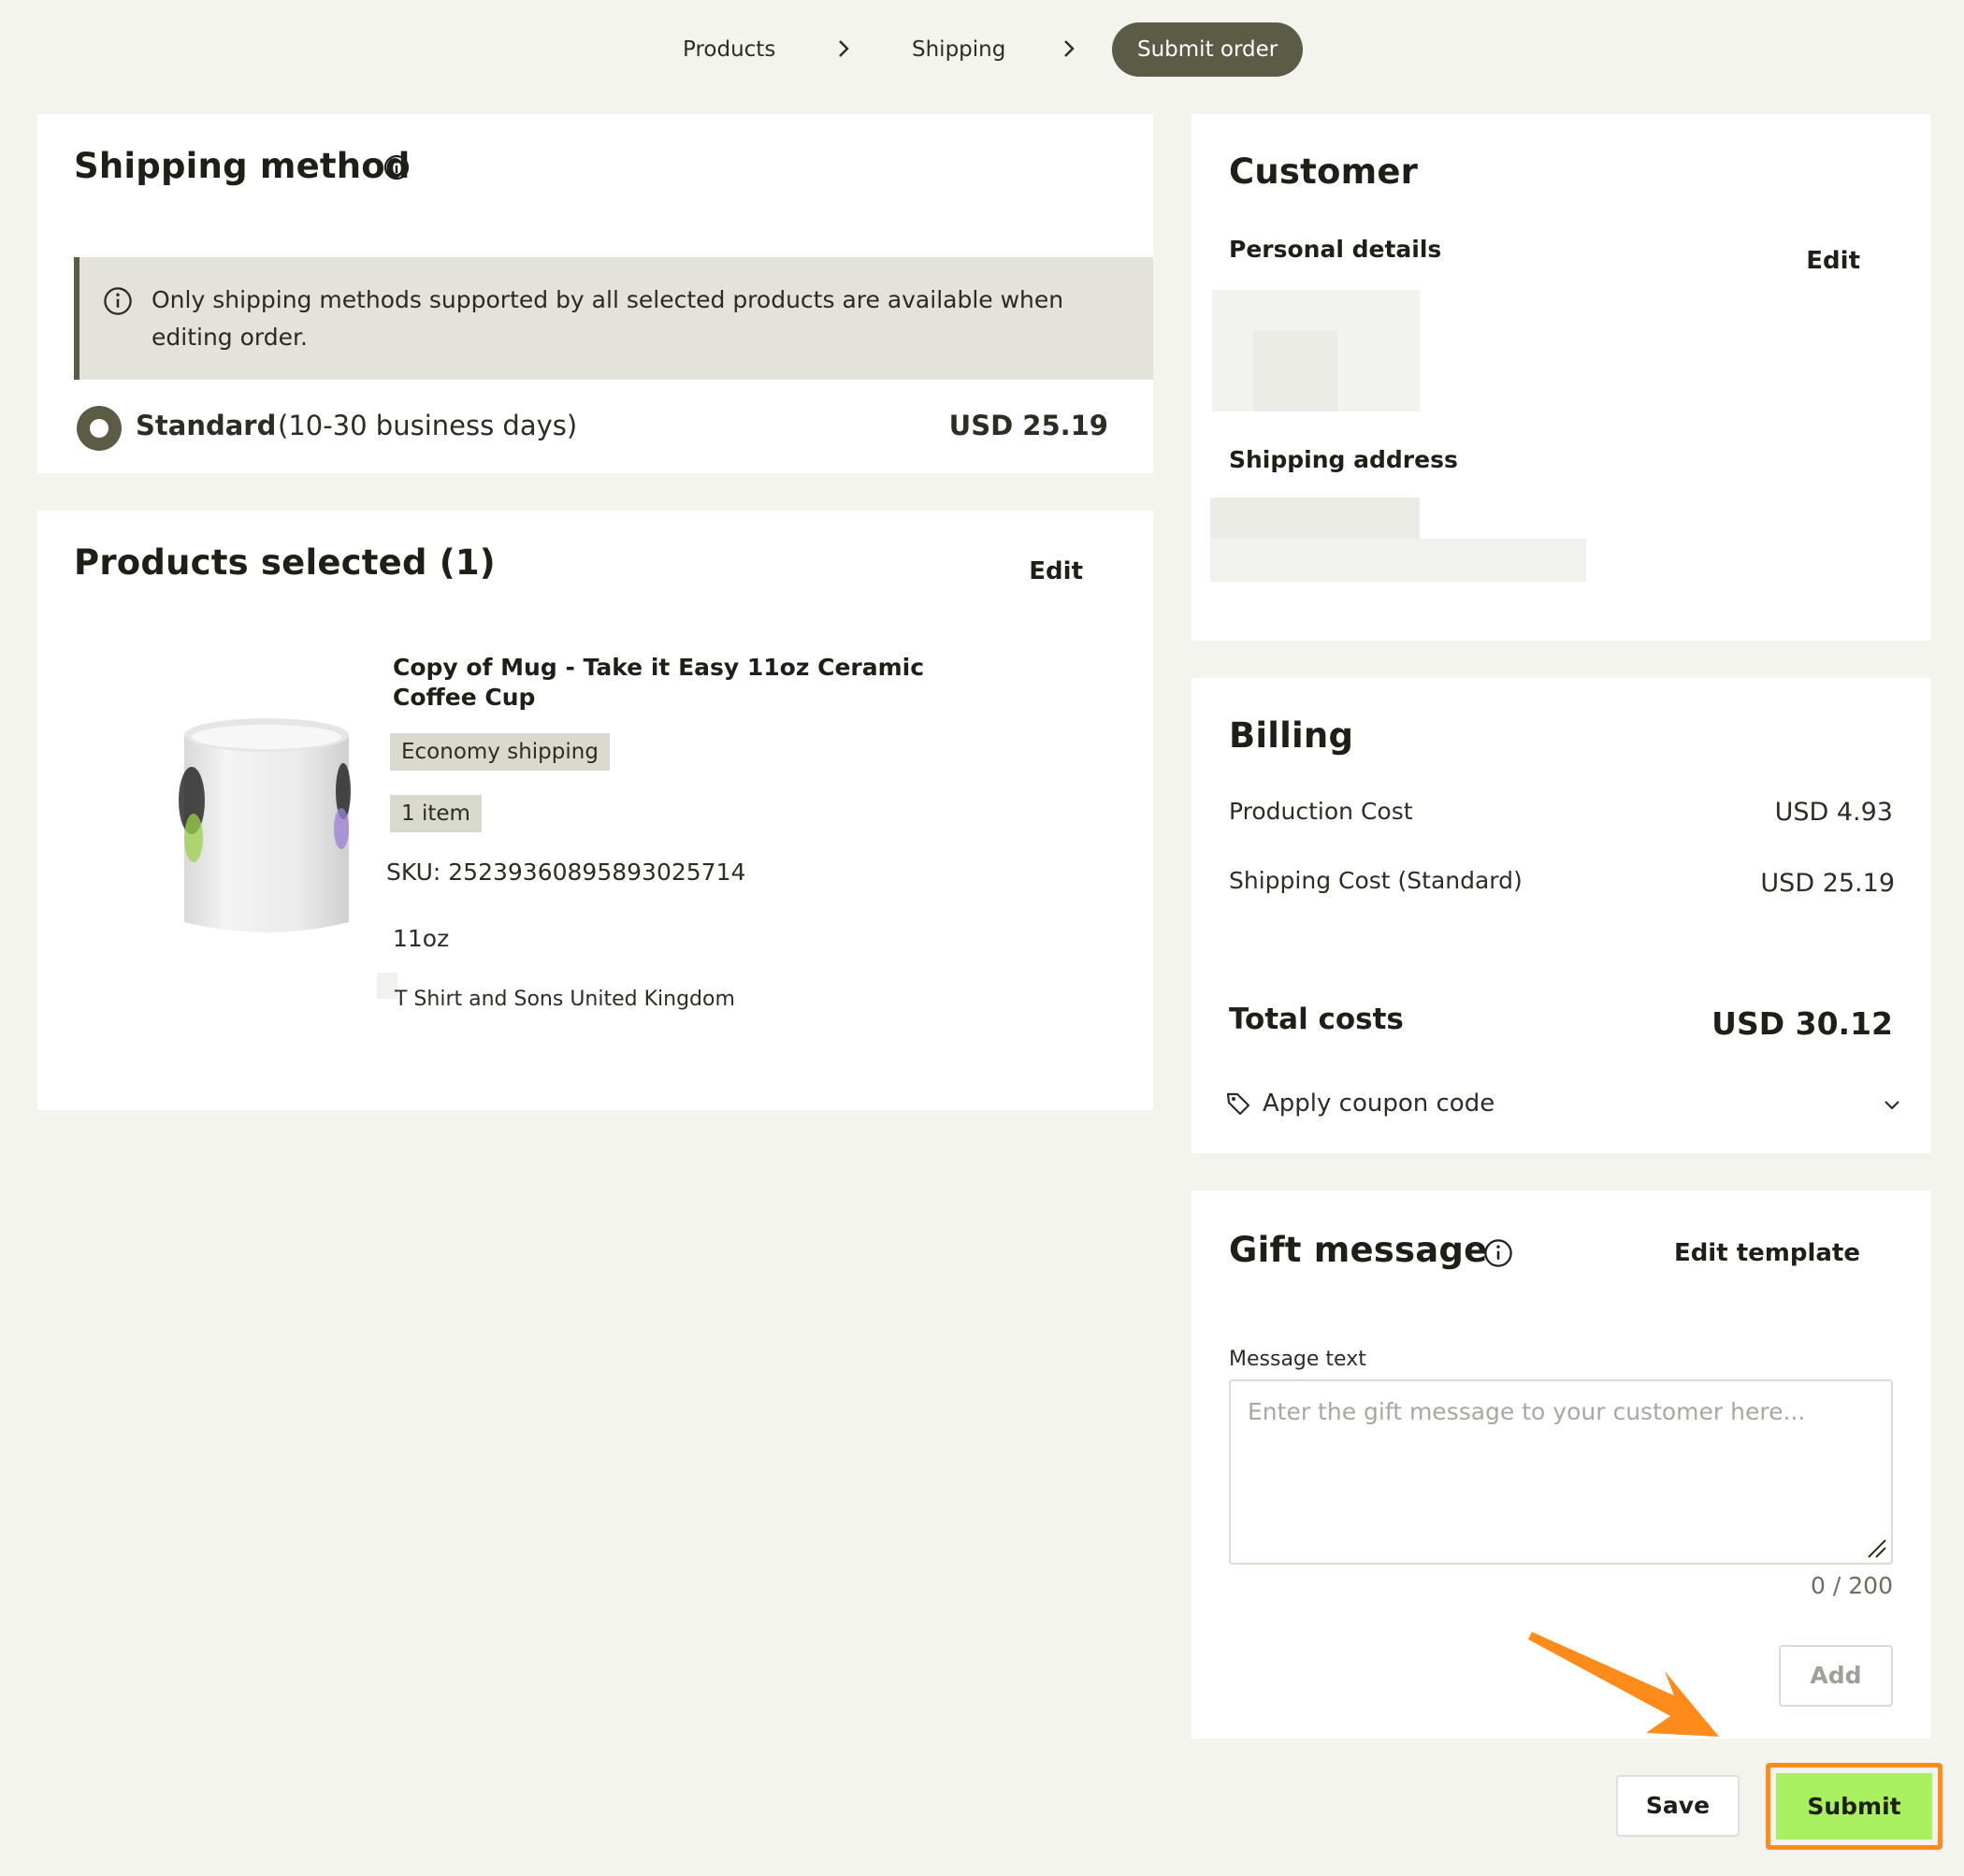 This screenshot has width=1964, height=1876. I want to click on checkout-stepper: Products Shipping Submit order, so click(982, 49).